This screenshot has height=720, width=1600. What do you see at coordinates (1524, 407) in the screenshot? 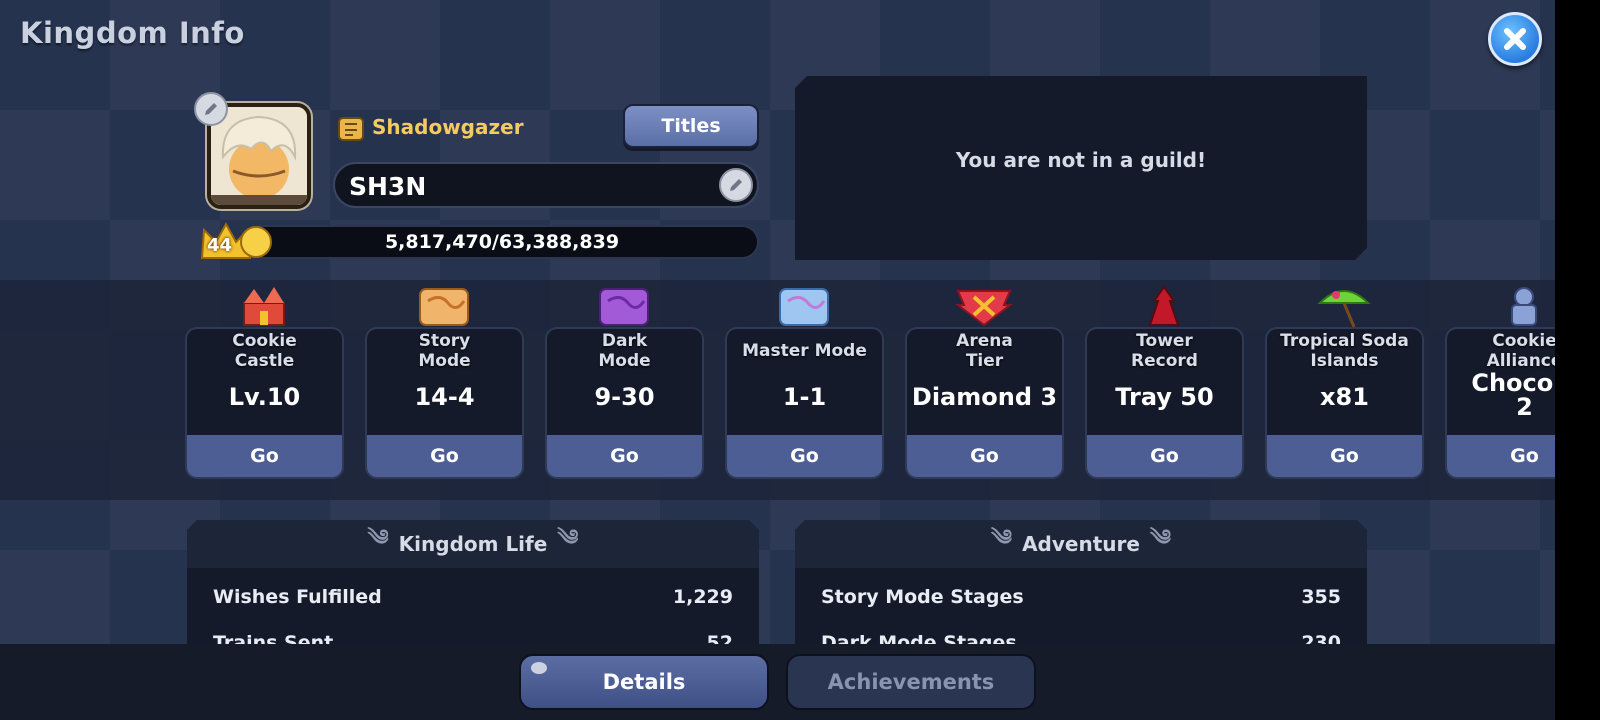
I see `stat-value: 2` at bounding box center [1524, 407].